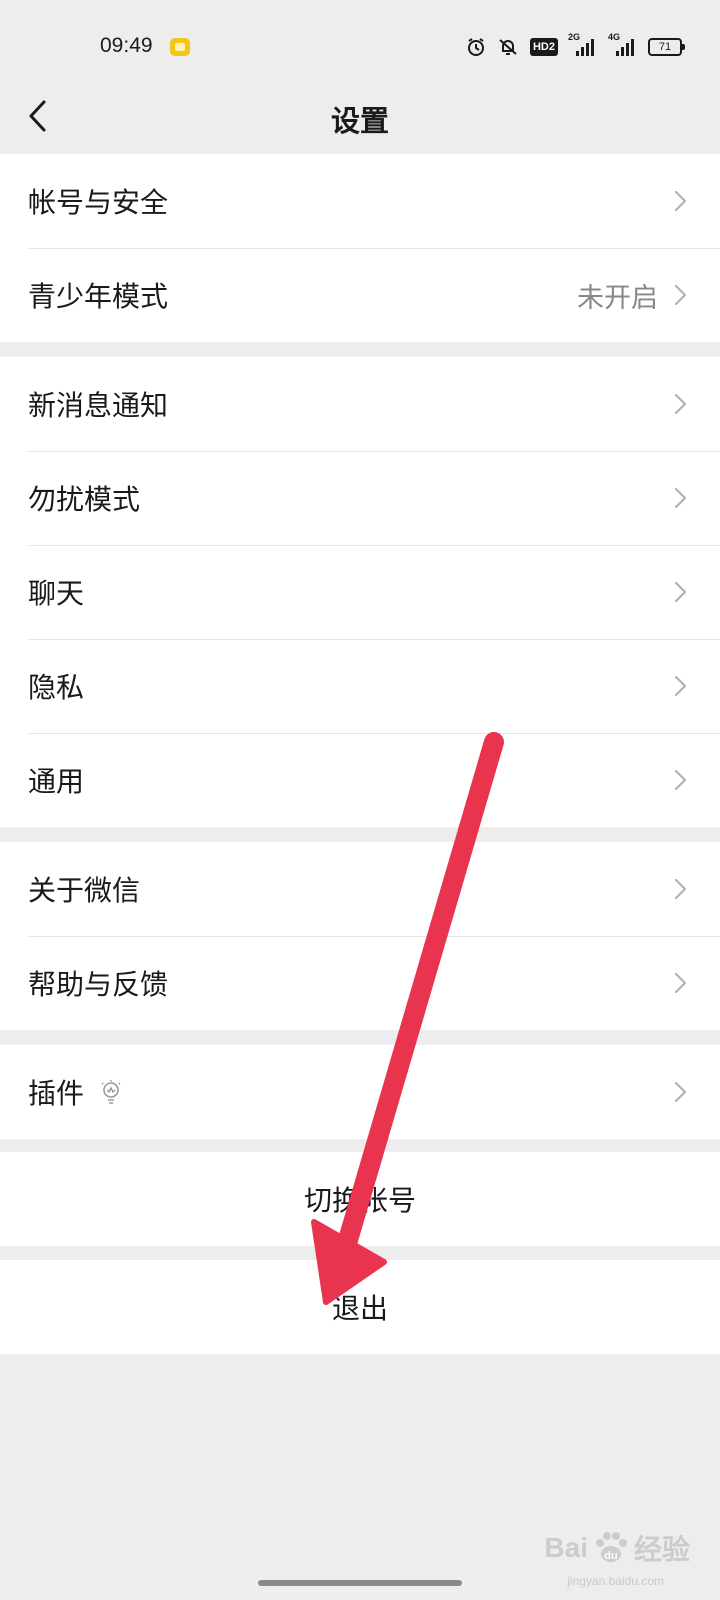  What do you see at coordinates (98, 405) in the screenshot?
I see `new-message-label: 新消息通知` at bounding box center [98, 405].